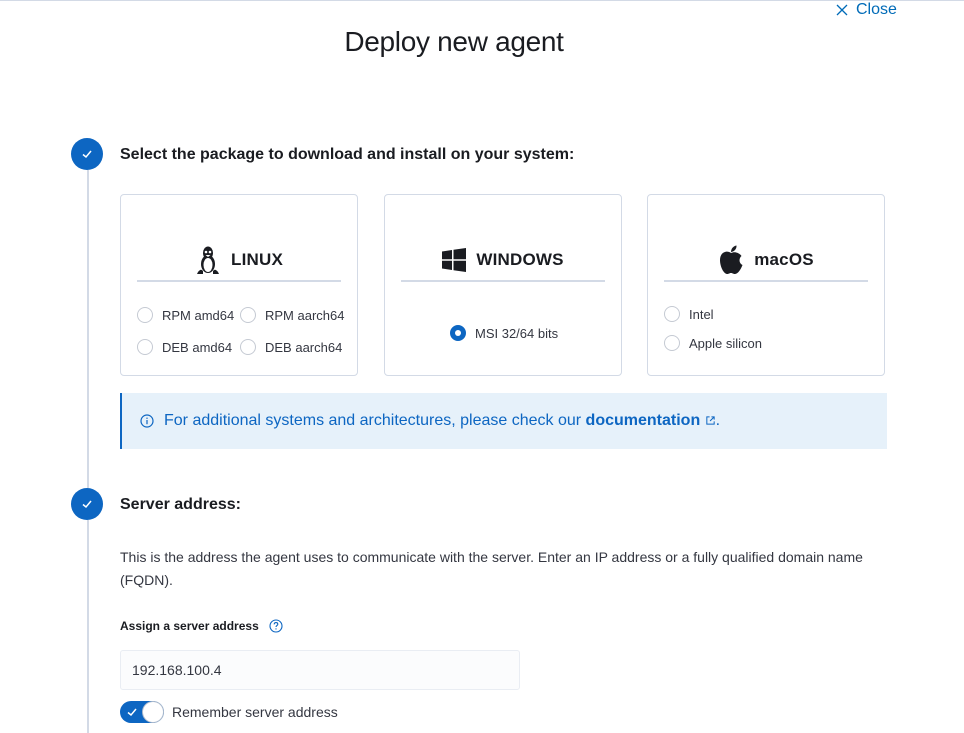 The width and height of the screenshot is (964, 733). What do you see at coordinates (454, 259) in the screenshot?
I see `windows-icon` at bounding box center [454, 259].